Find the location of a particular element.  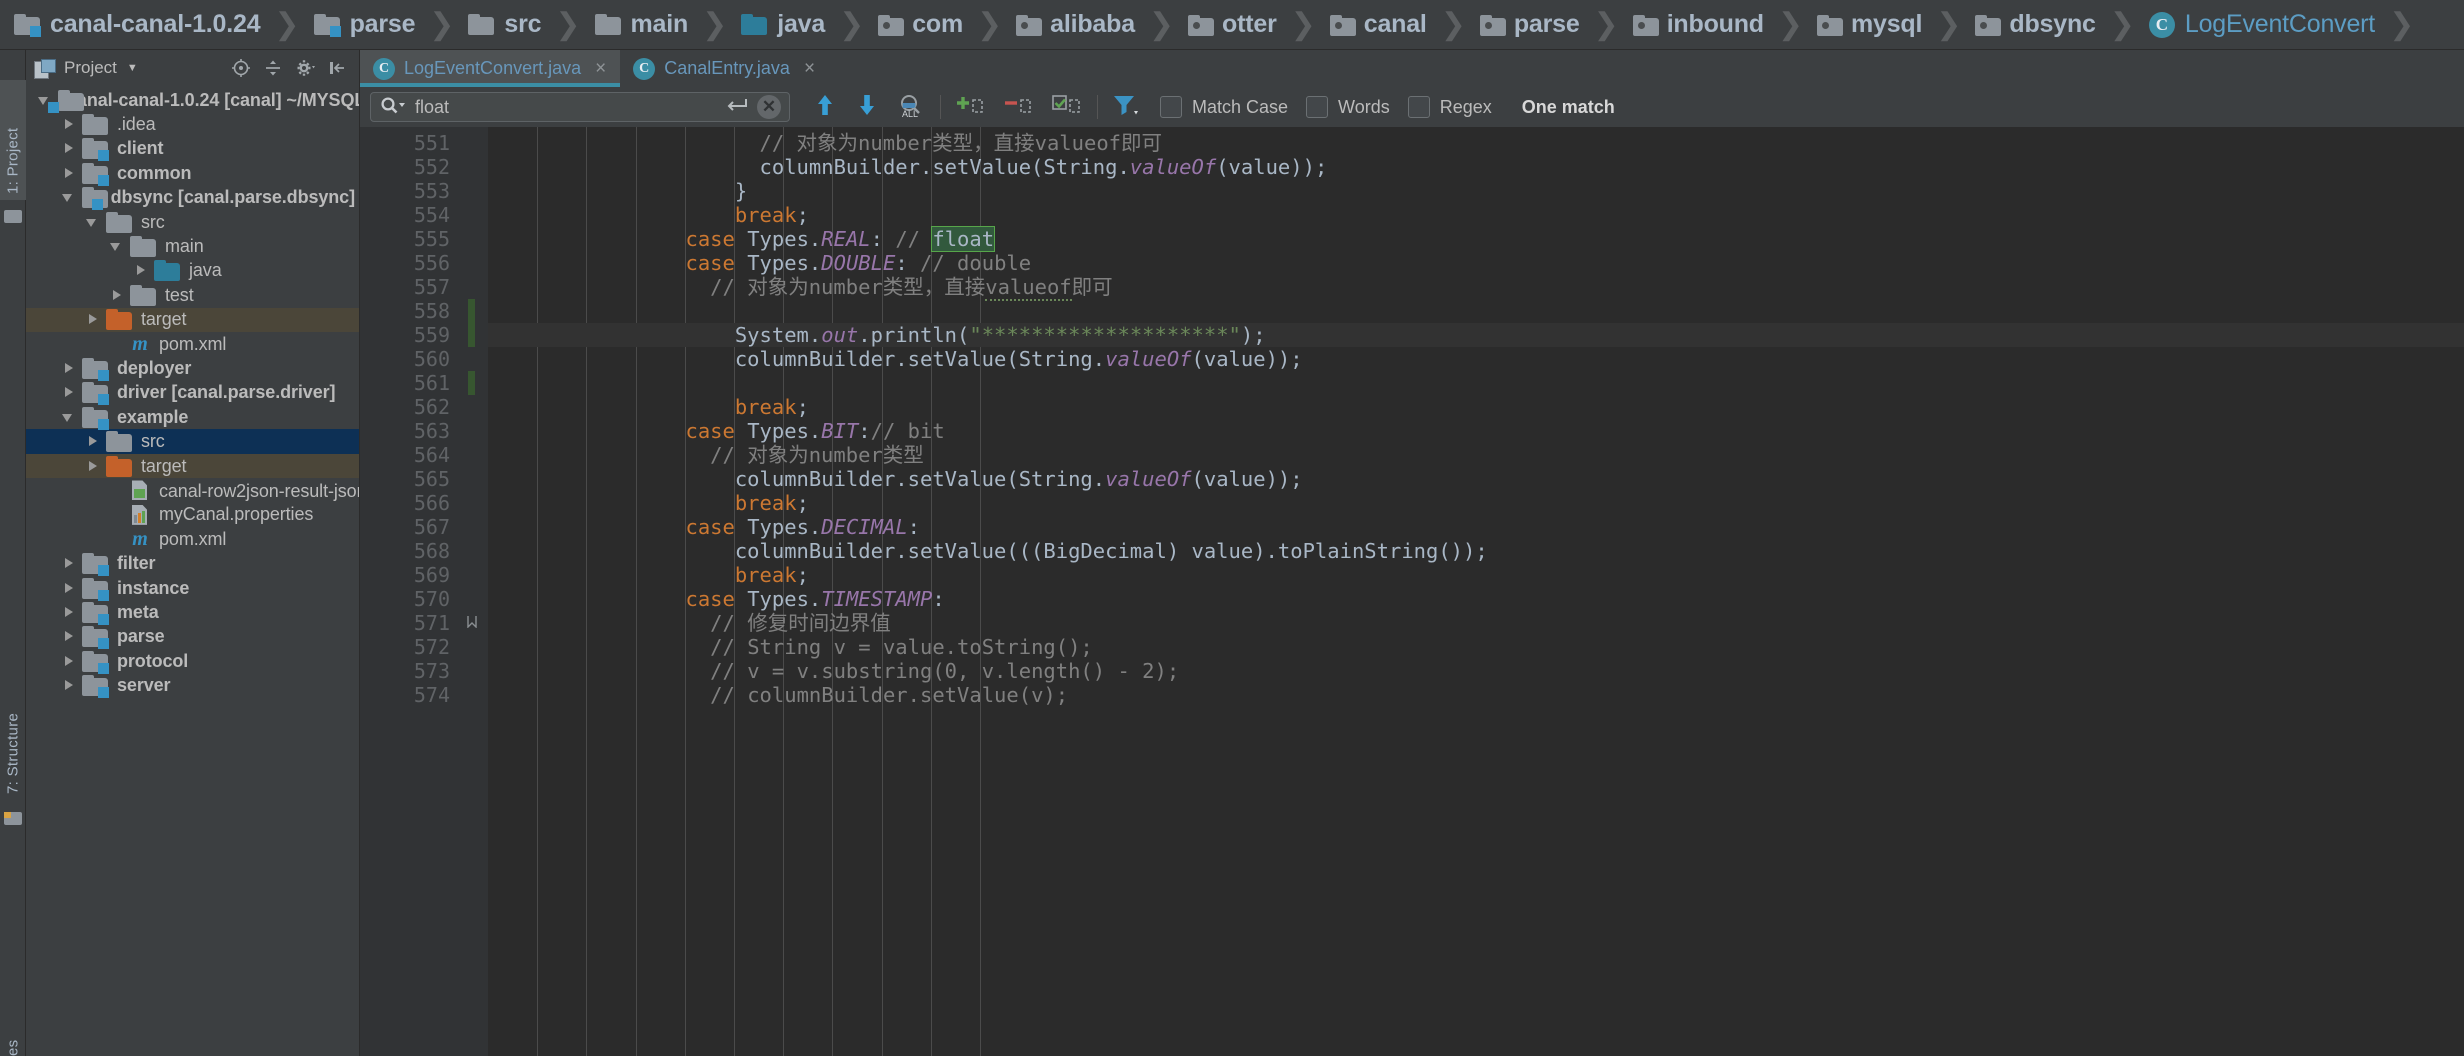

rail-tab-favorites: Favorites is located at coordinates (13, 1033).